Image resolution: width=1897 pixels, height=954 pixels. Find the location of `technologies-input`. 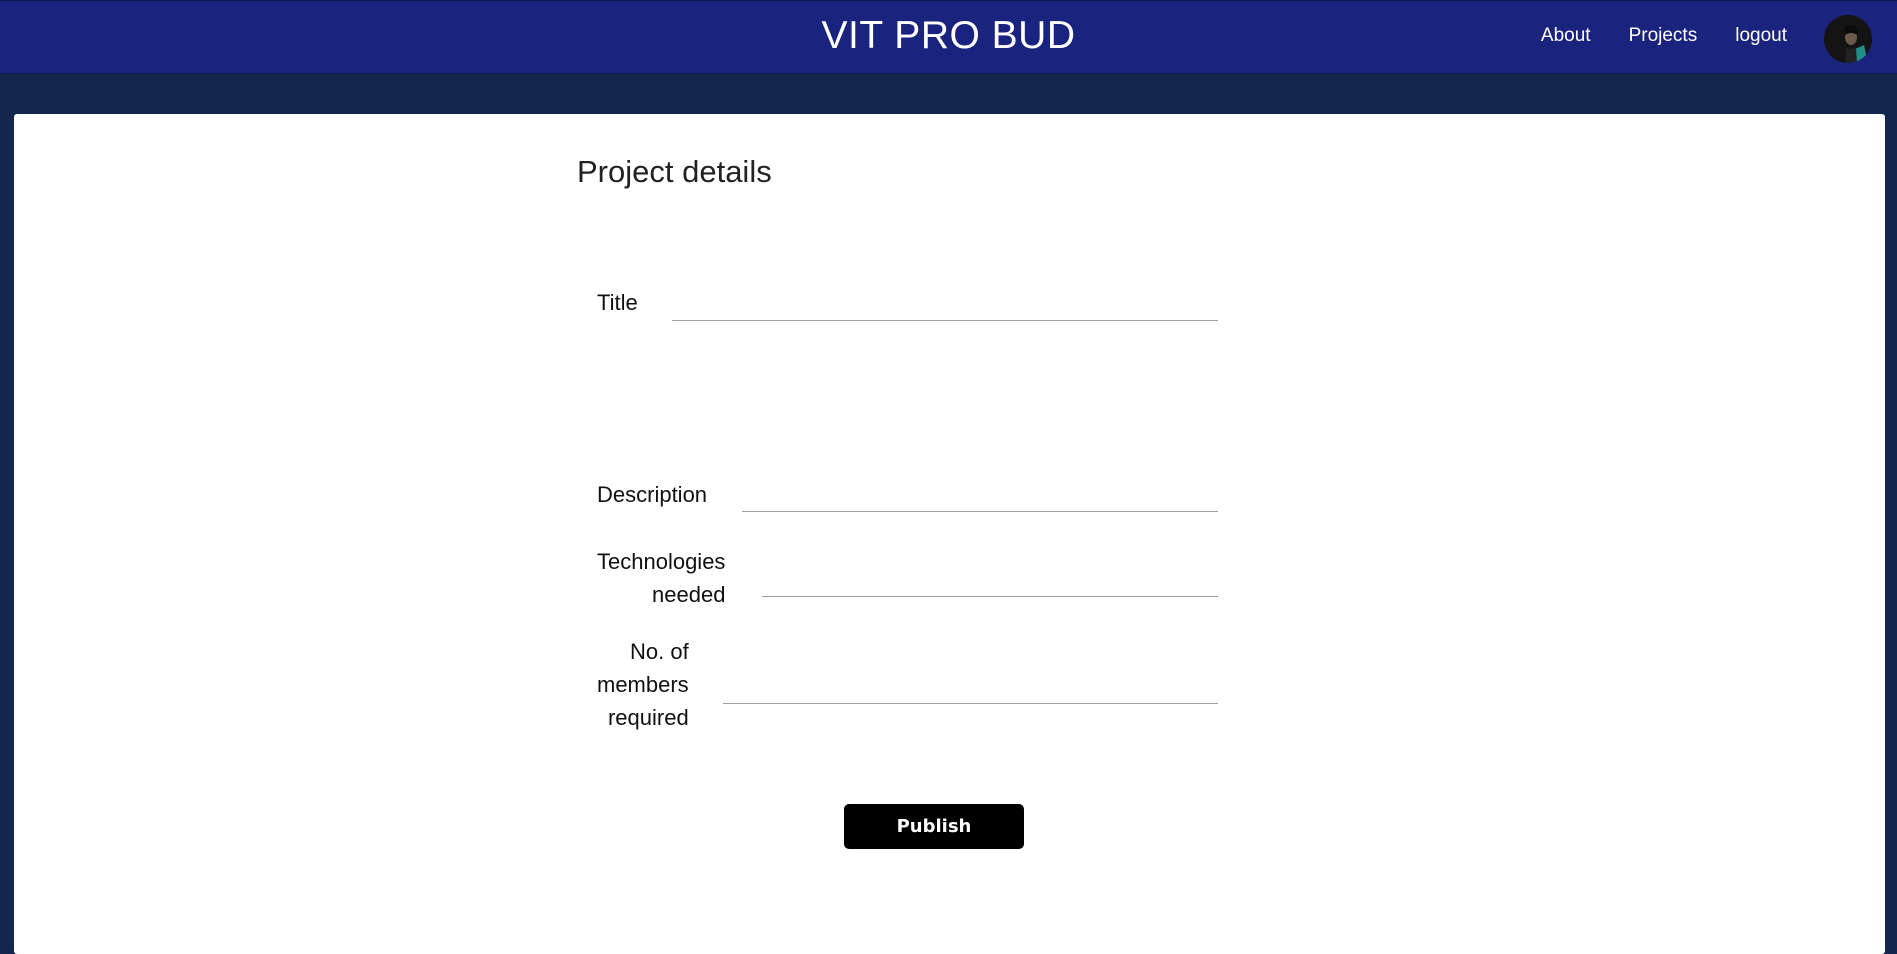

technologies-input is located at coordinates (990, 581).